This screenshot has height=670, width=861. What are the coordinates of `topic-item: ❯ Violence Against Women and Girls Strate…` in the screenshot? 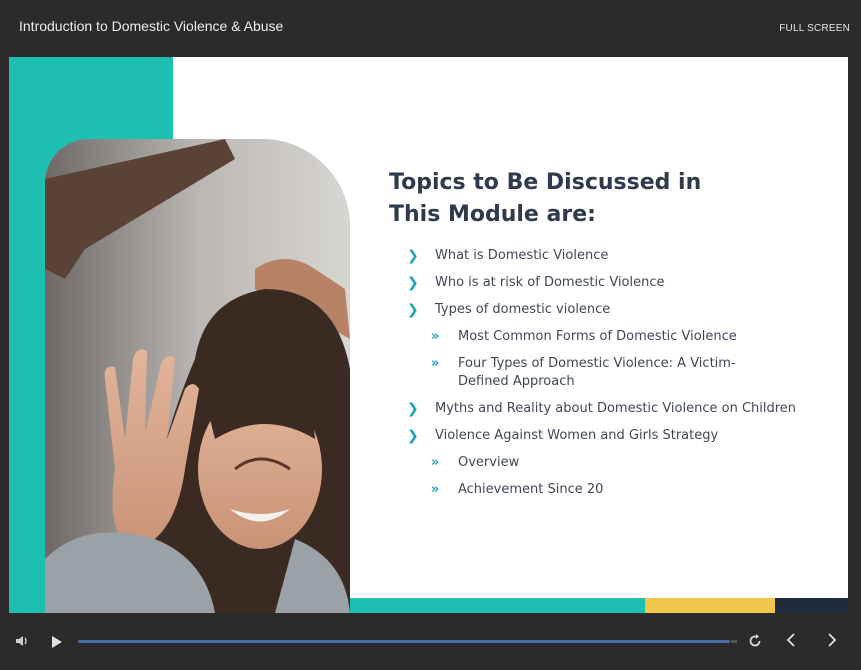 It's located at (615, 436).